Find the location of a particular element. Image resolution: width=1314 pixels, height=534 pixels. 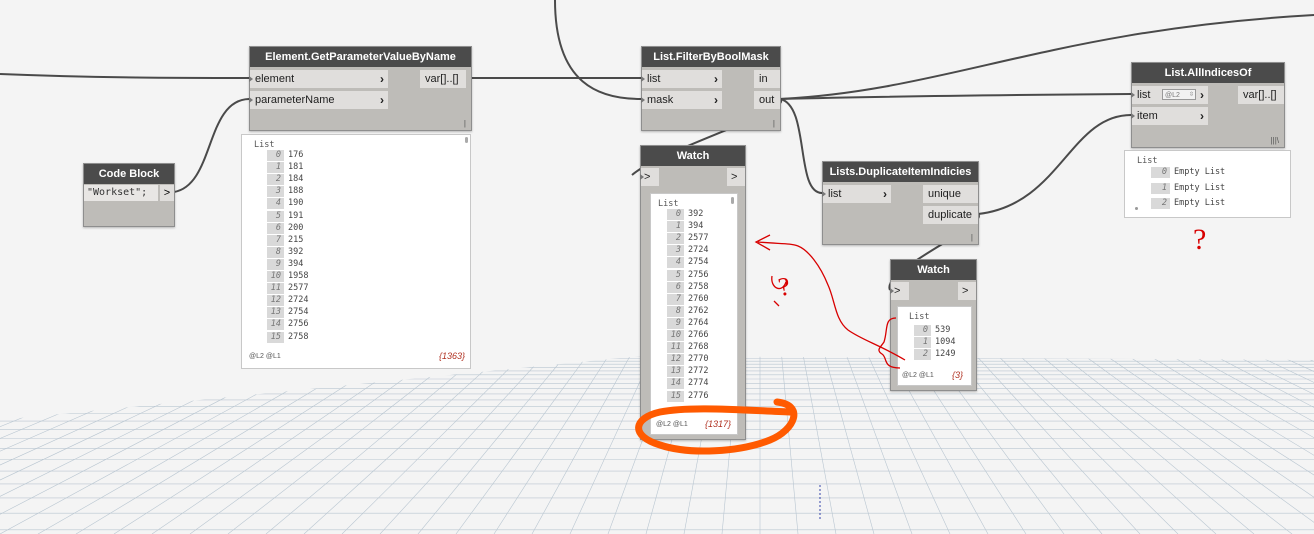

output-port-duplicate: duplicate is located at coordinates (950, 215).